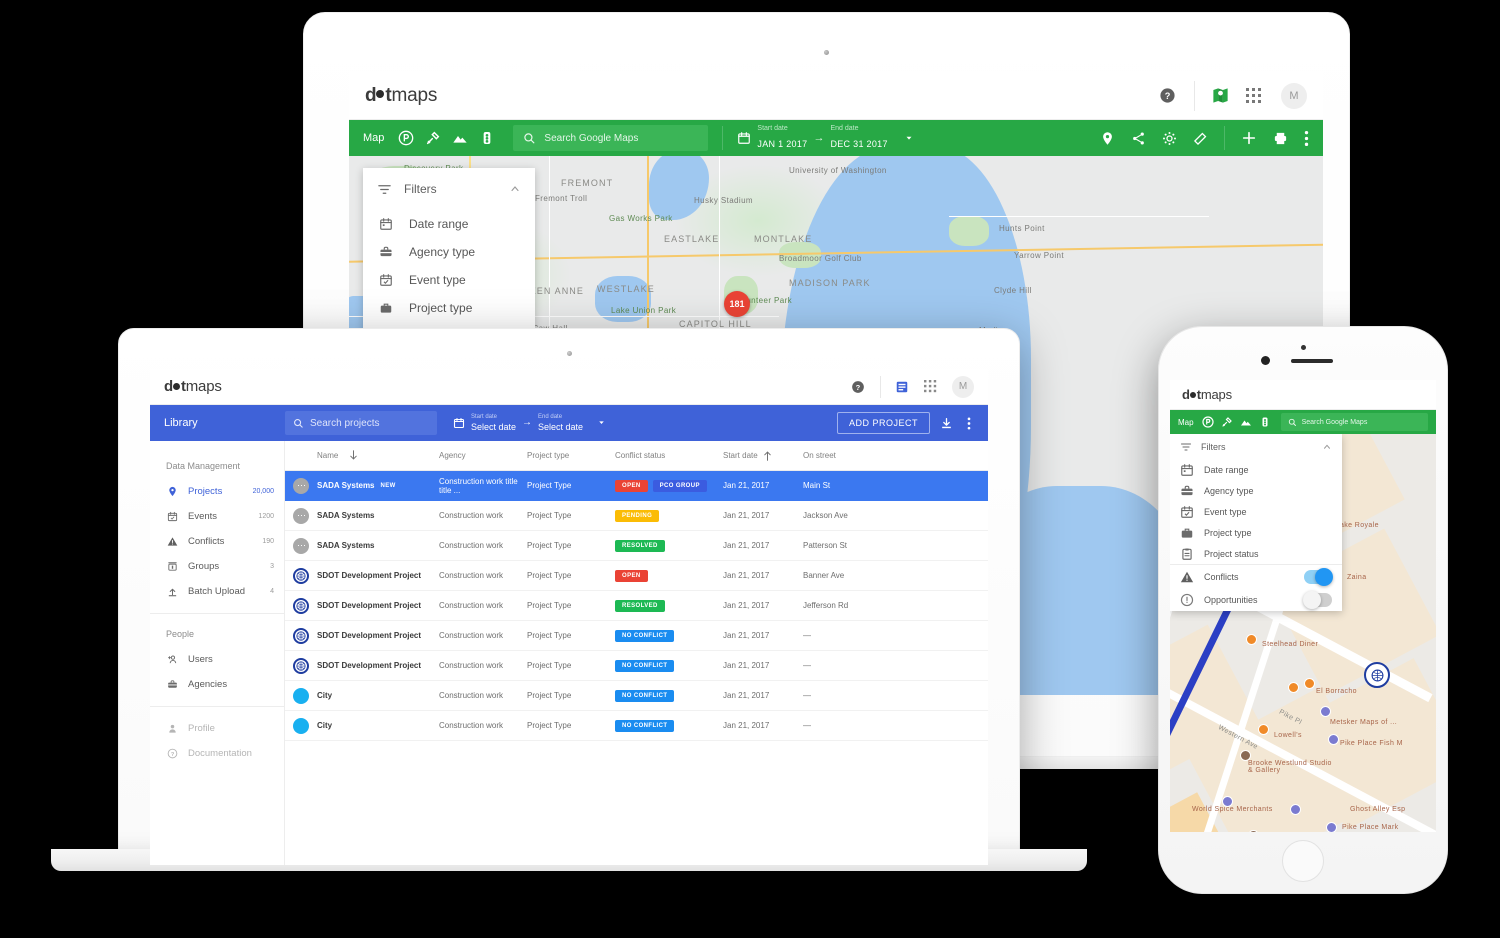 Image resolution: width=1500 pixels, height=938 pixels. Describe the element at coordinates (679, 188) in the screenshot. I see `ship-canal` at that location.